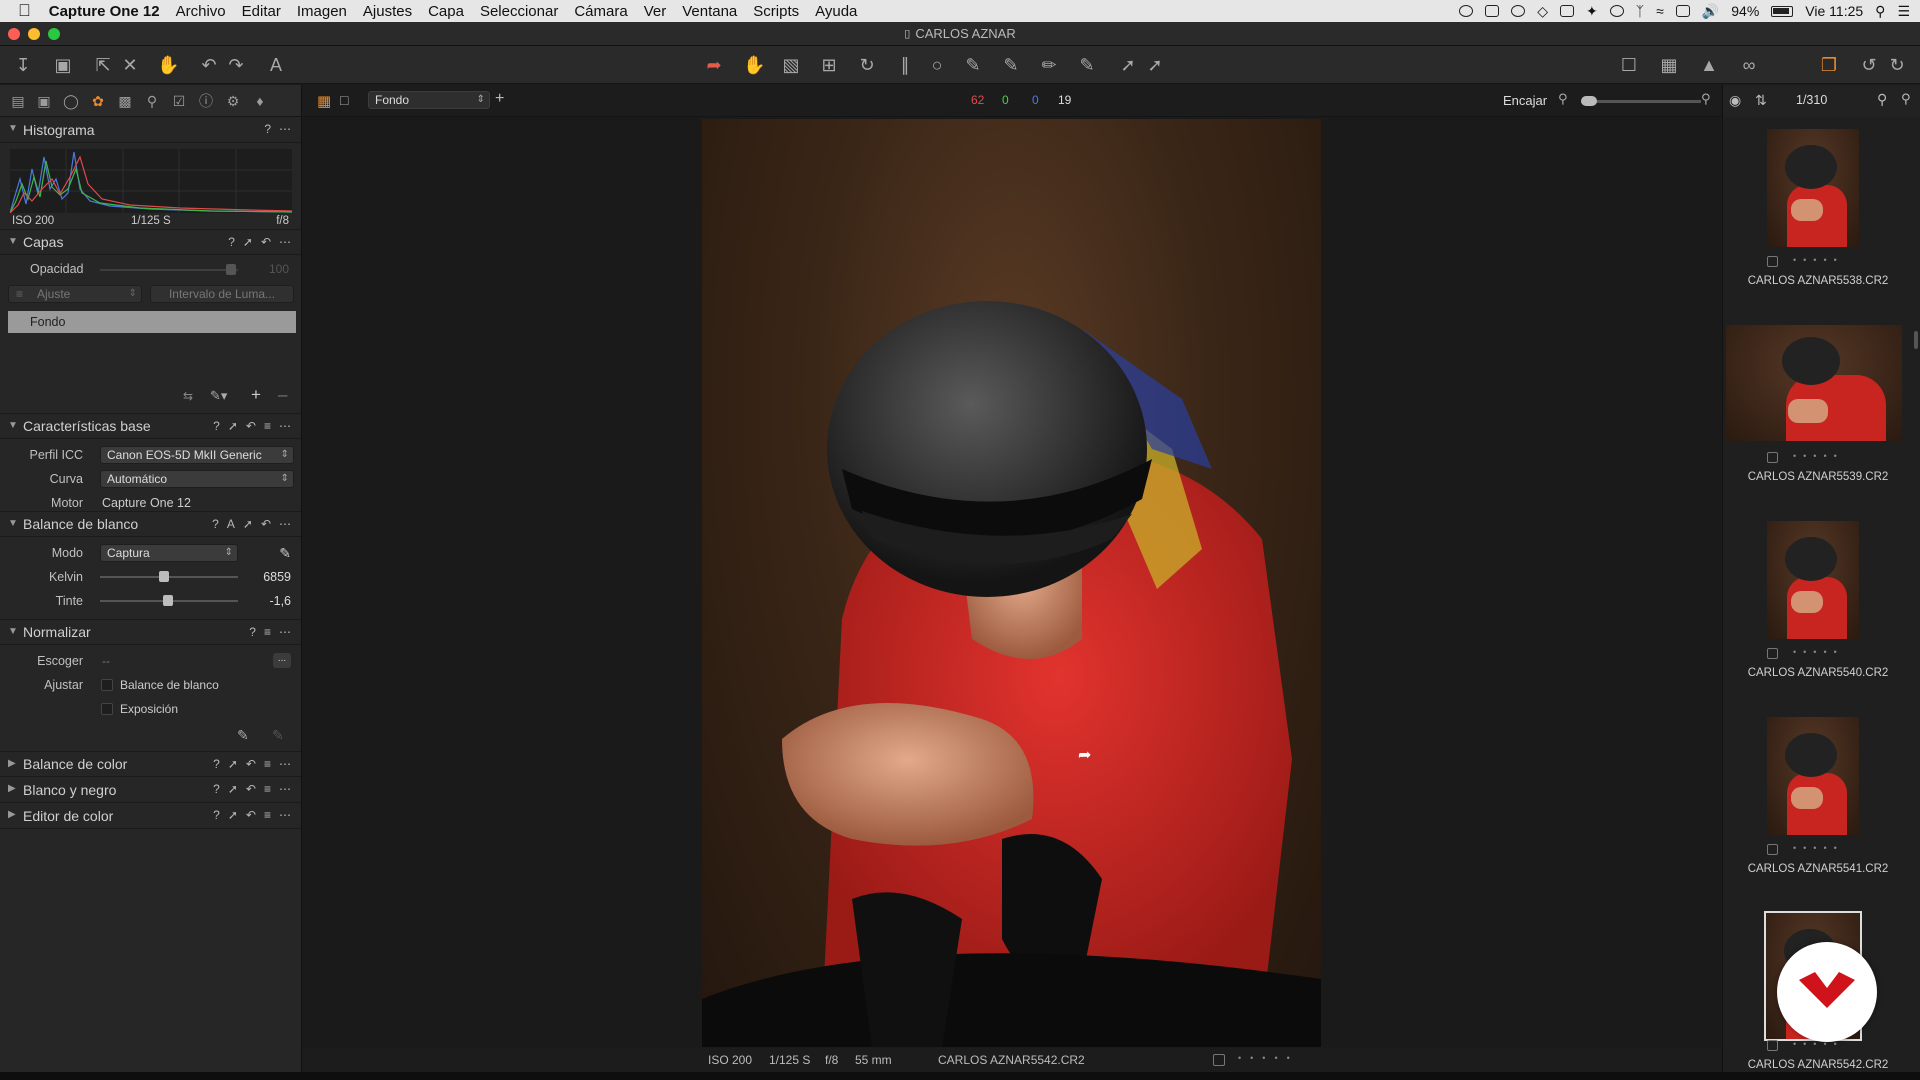 This screenshot has height=1080, width=1920. I want to click on menu-imagen: Imagen, so click(322, 11).